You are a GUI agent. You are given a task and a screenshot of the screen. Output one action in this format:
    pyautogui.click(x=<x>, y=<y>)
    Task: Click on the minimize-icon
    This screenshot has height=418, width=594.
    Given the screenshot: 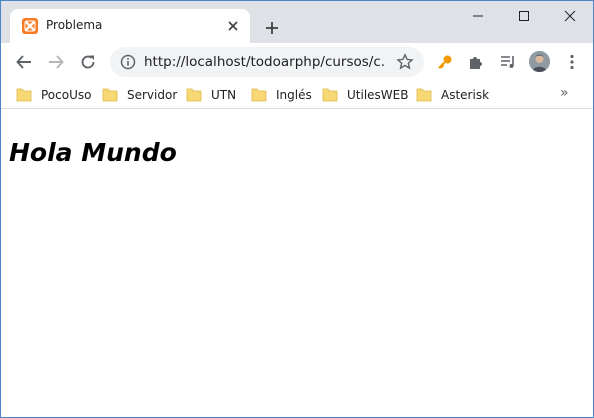 What is the action you would take?
    pyautogui.click(x=478, y=16)
    